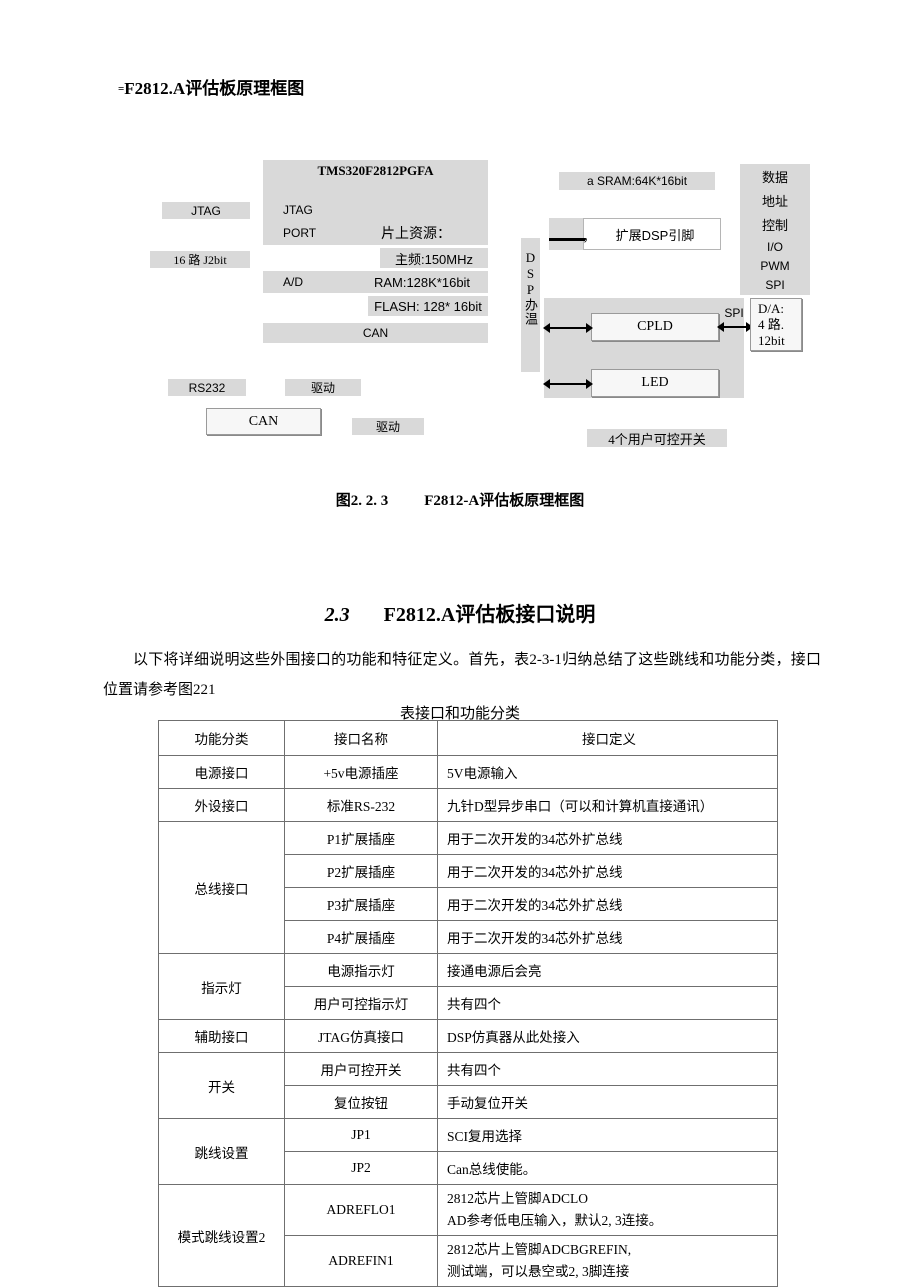 Image resolution: width=920 pixels, height=1287 pixels. What do you see at coordinates (555, 1220) in the screenshot?
I see `cell-definition-line: AD参考低电压输入，默认2, 3连接。` at bounding box center [555, 1220].